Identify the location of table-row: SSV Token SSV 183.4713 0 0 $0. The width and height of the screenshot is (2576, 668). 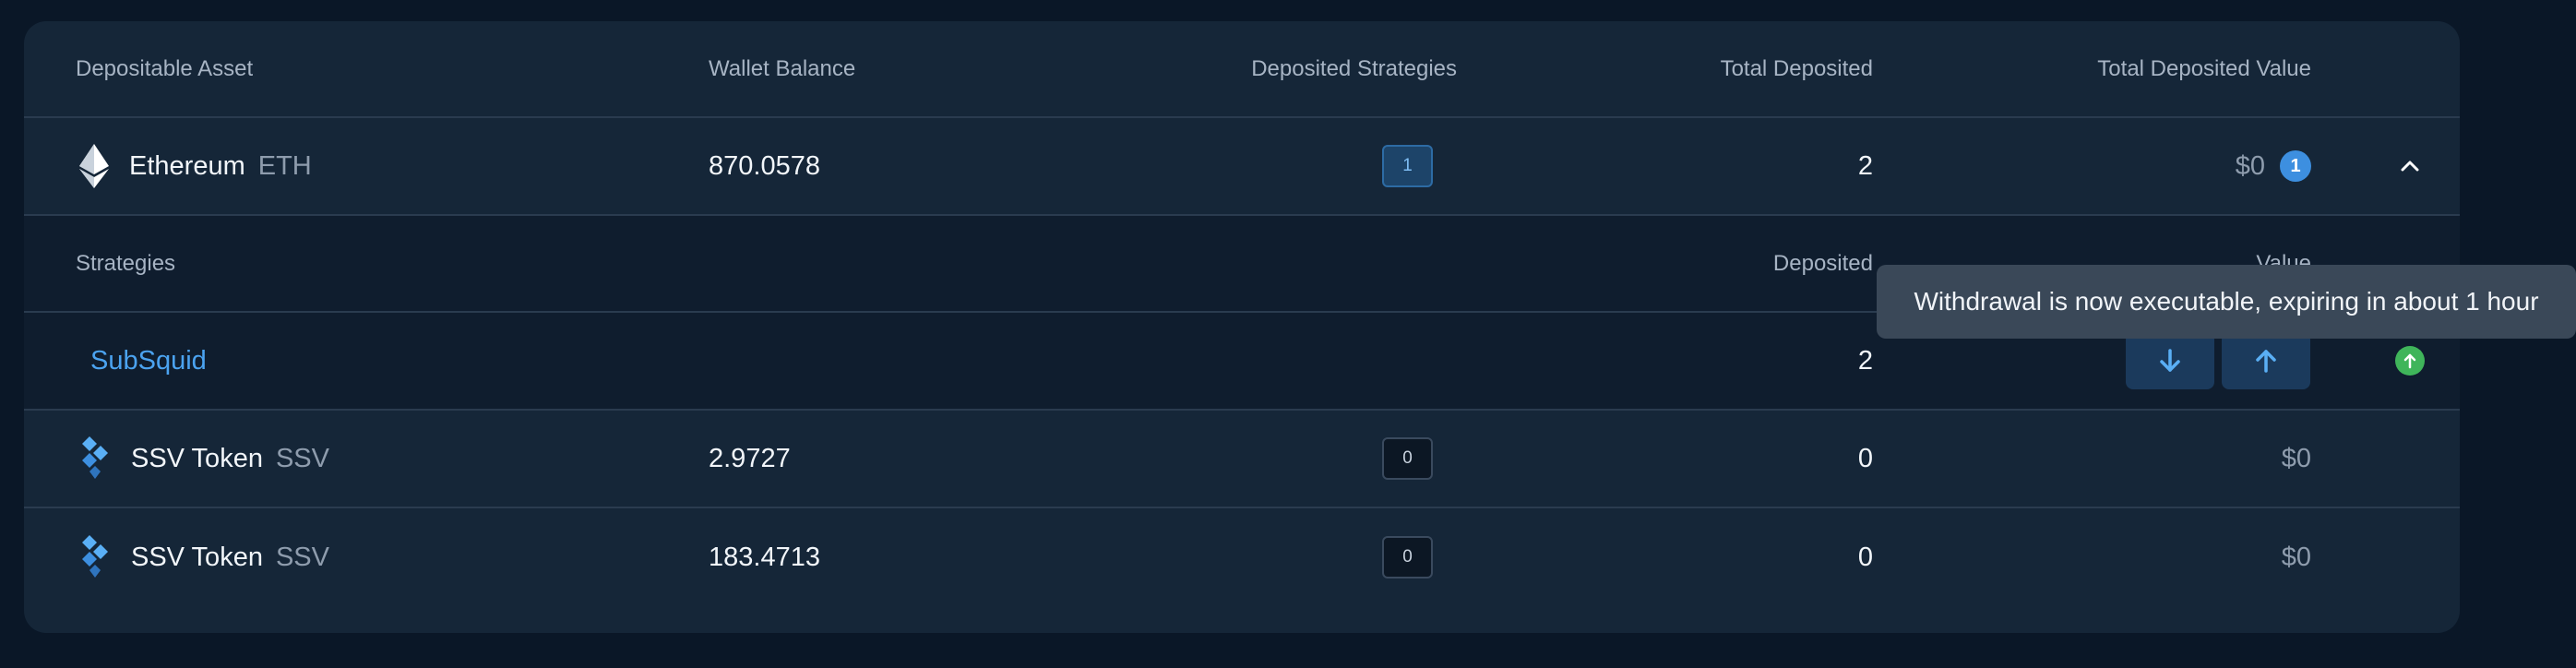
(1242, 557).